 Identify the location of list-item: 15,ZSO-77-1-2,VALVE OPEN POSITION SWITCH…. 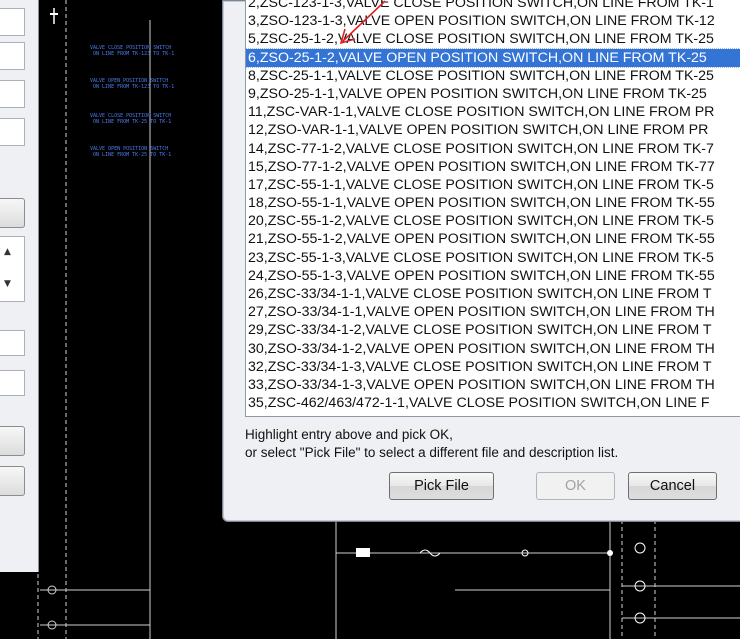
(493, 167).